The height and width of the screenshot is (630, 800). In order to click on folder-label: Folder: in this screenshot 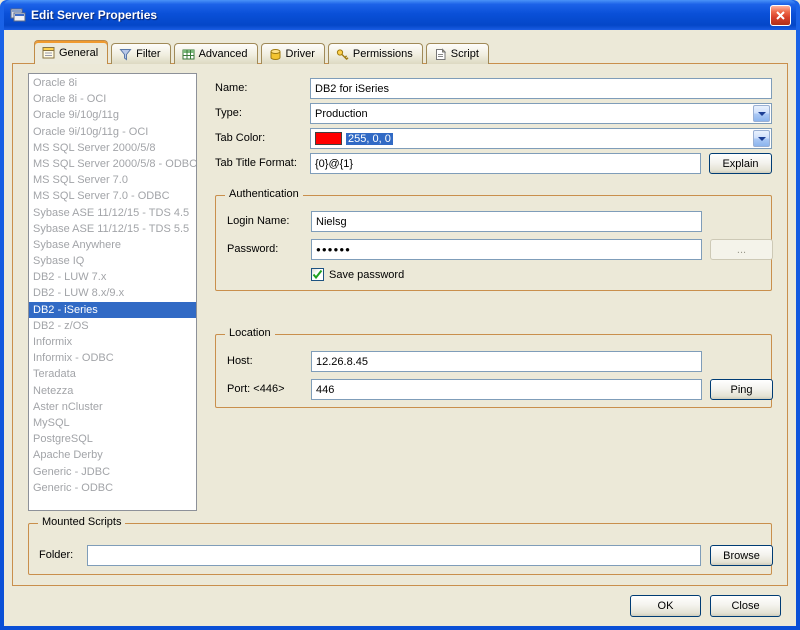, I will do `click(56, 555)`.